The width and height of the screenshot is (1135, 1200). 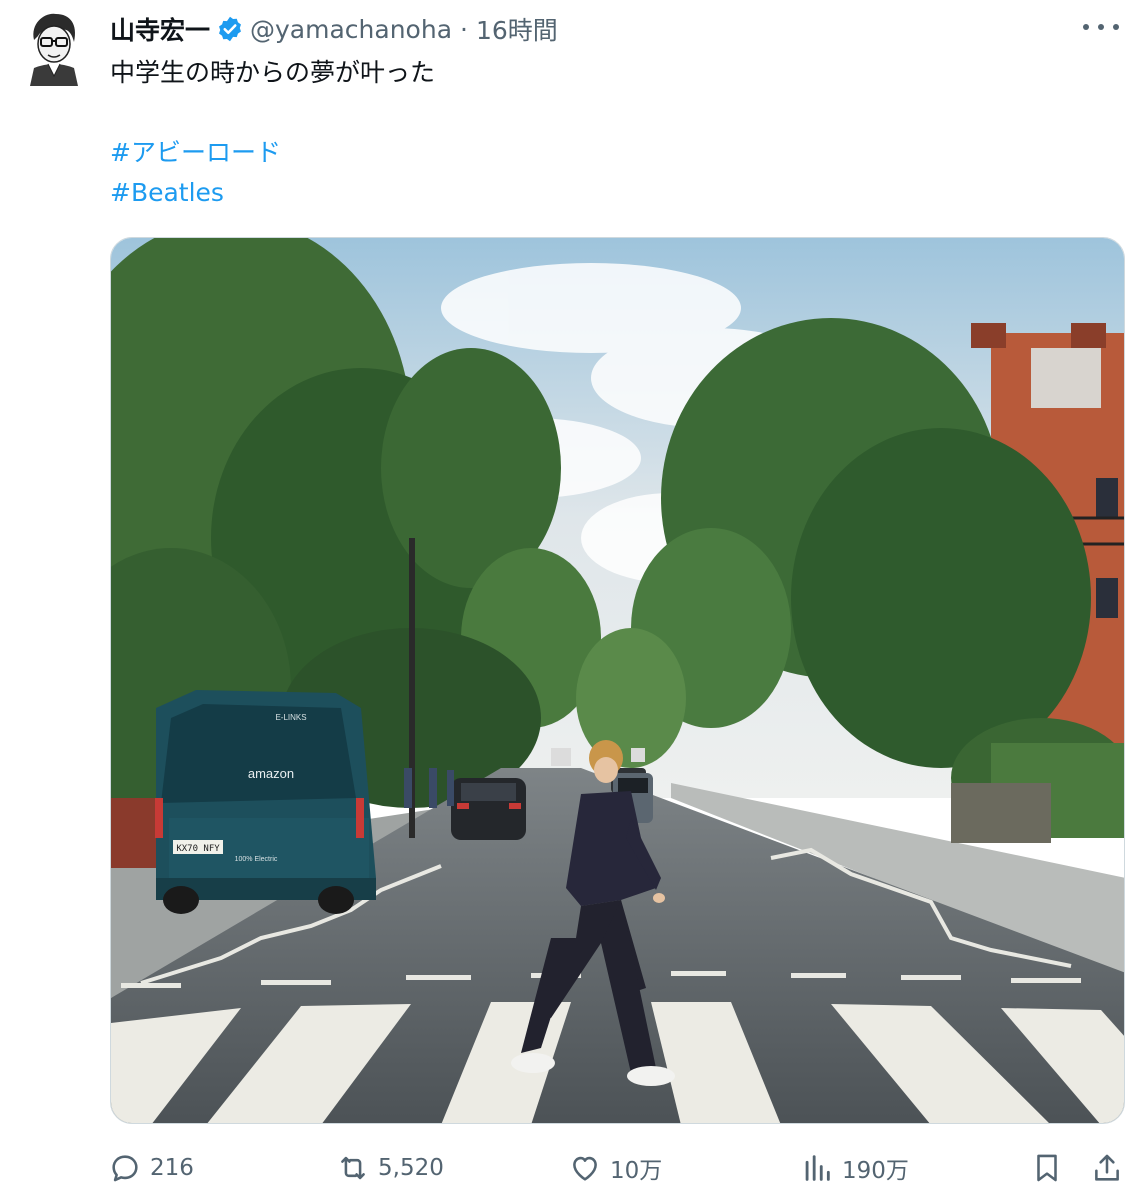 I want to click on van-brand: amazon, so click(x=271, y=773).